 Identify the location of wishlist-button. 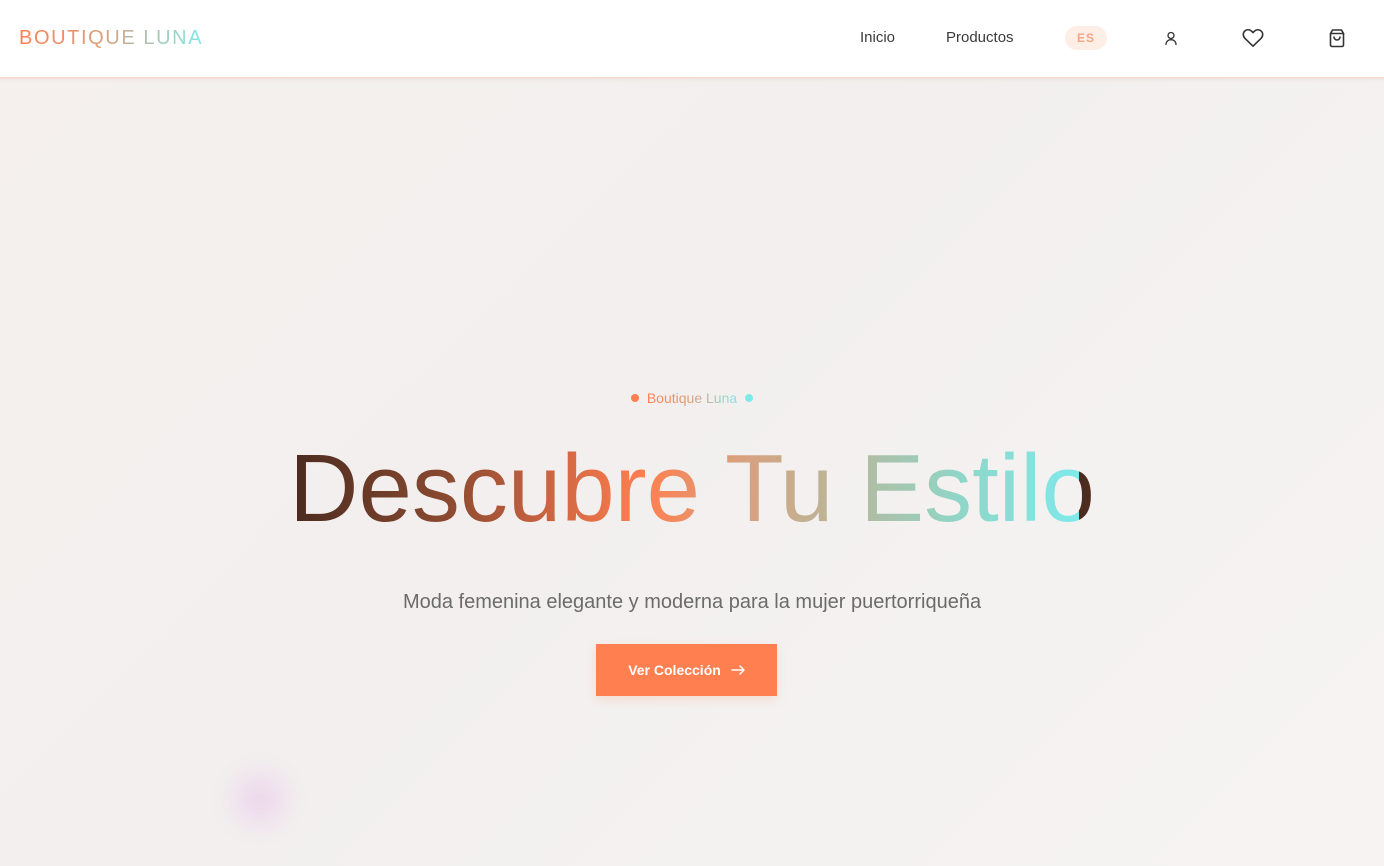
(1253, 38).